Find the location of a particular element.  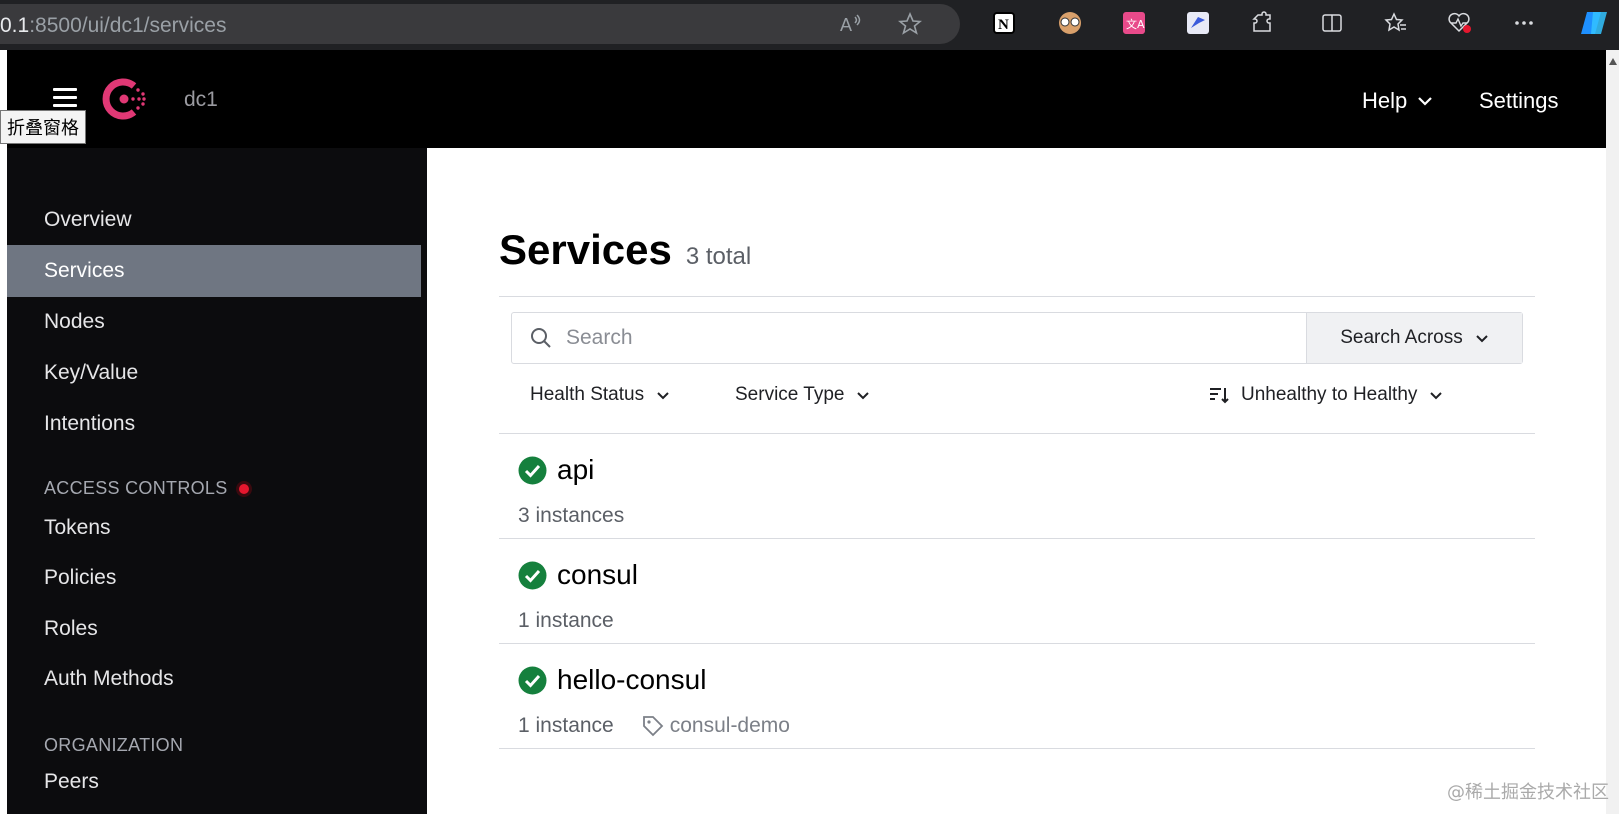

address-bar: 0.1:8500/ui/dc1/services A is located at coordinates (480, 24).